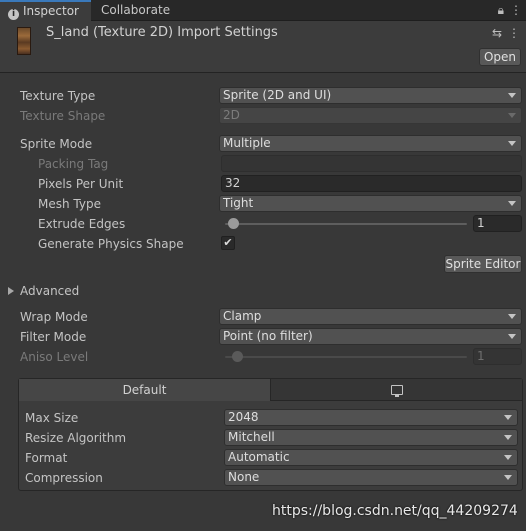 This screenshot has height=531, width=526. Describe the element at coordinates (81, 184) in the screenshot. I see `pixels-per-unit-label: Pixels Per Unit` at that location.